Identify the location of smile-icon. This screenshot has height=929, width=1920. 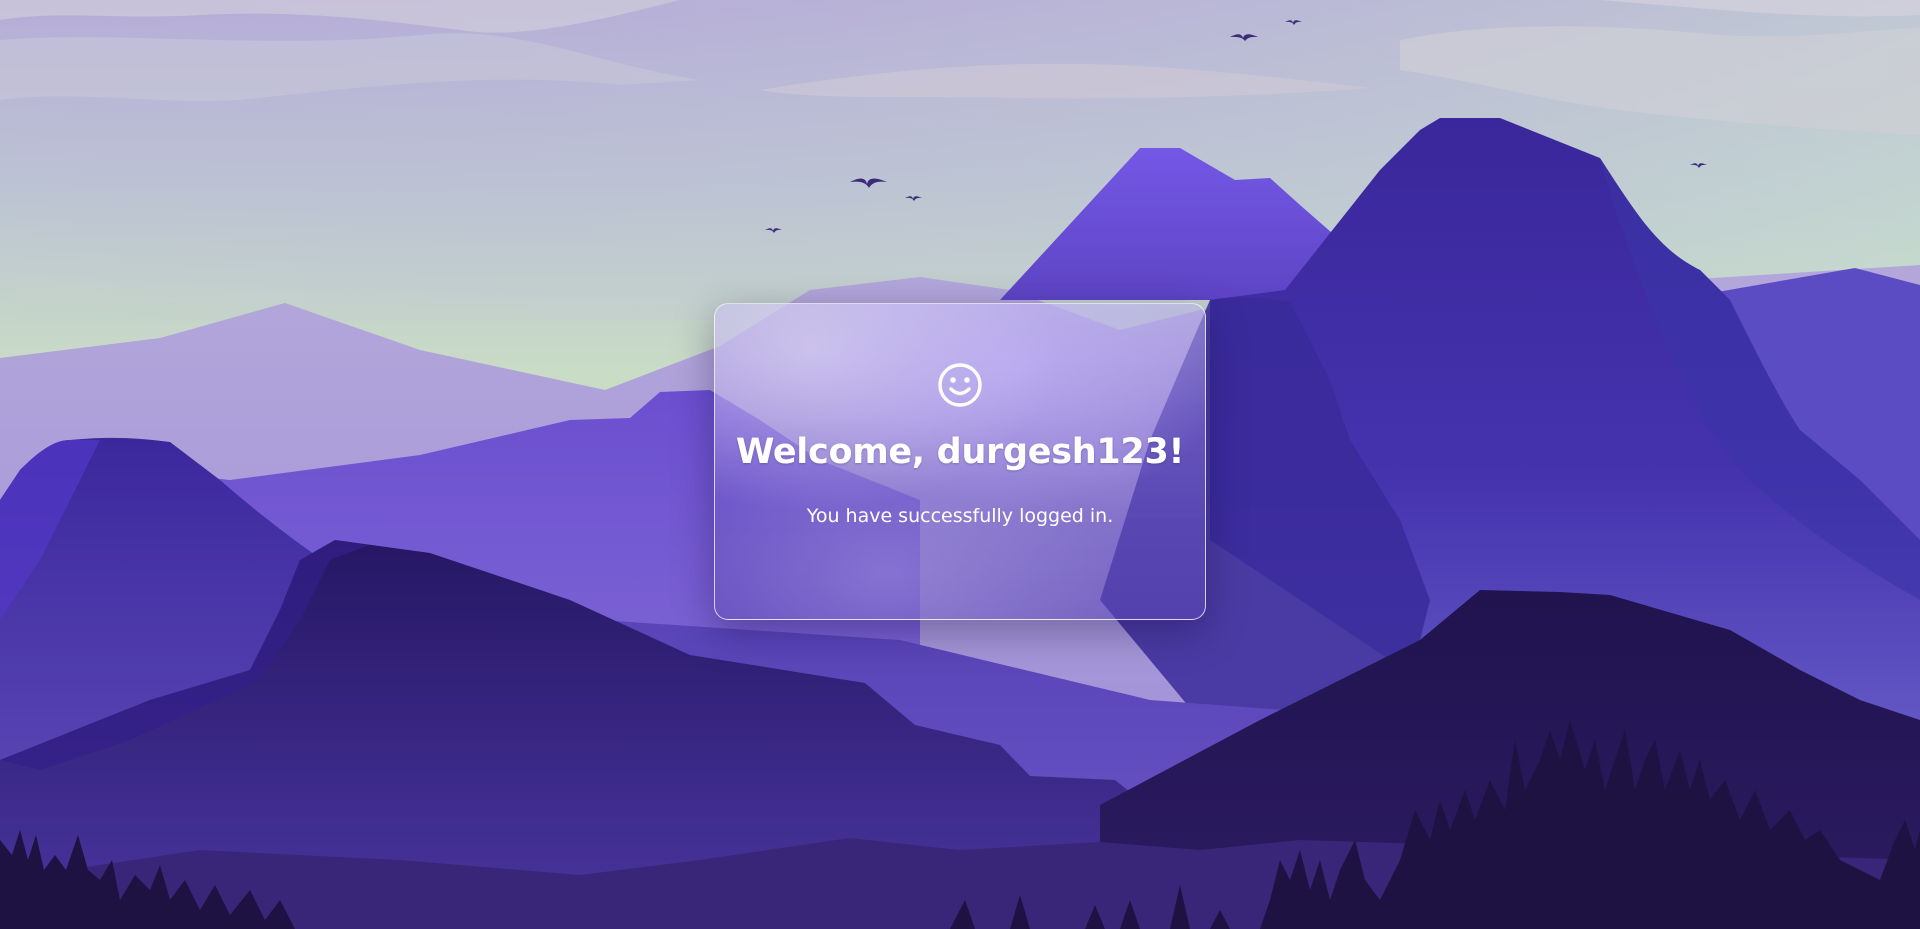
(960, 385).